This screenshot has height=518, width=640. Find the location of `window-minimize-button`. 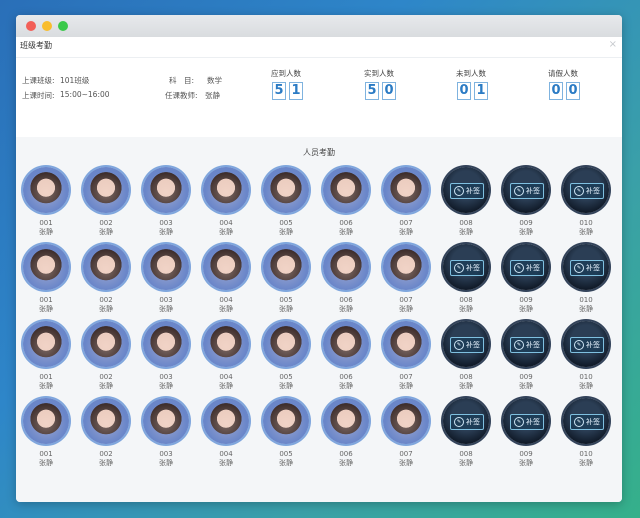

window-minimize-button is located at coordinates (47, 26).